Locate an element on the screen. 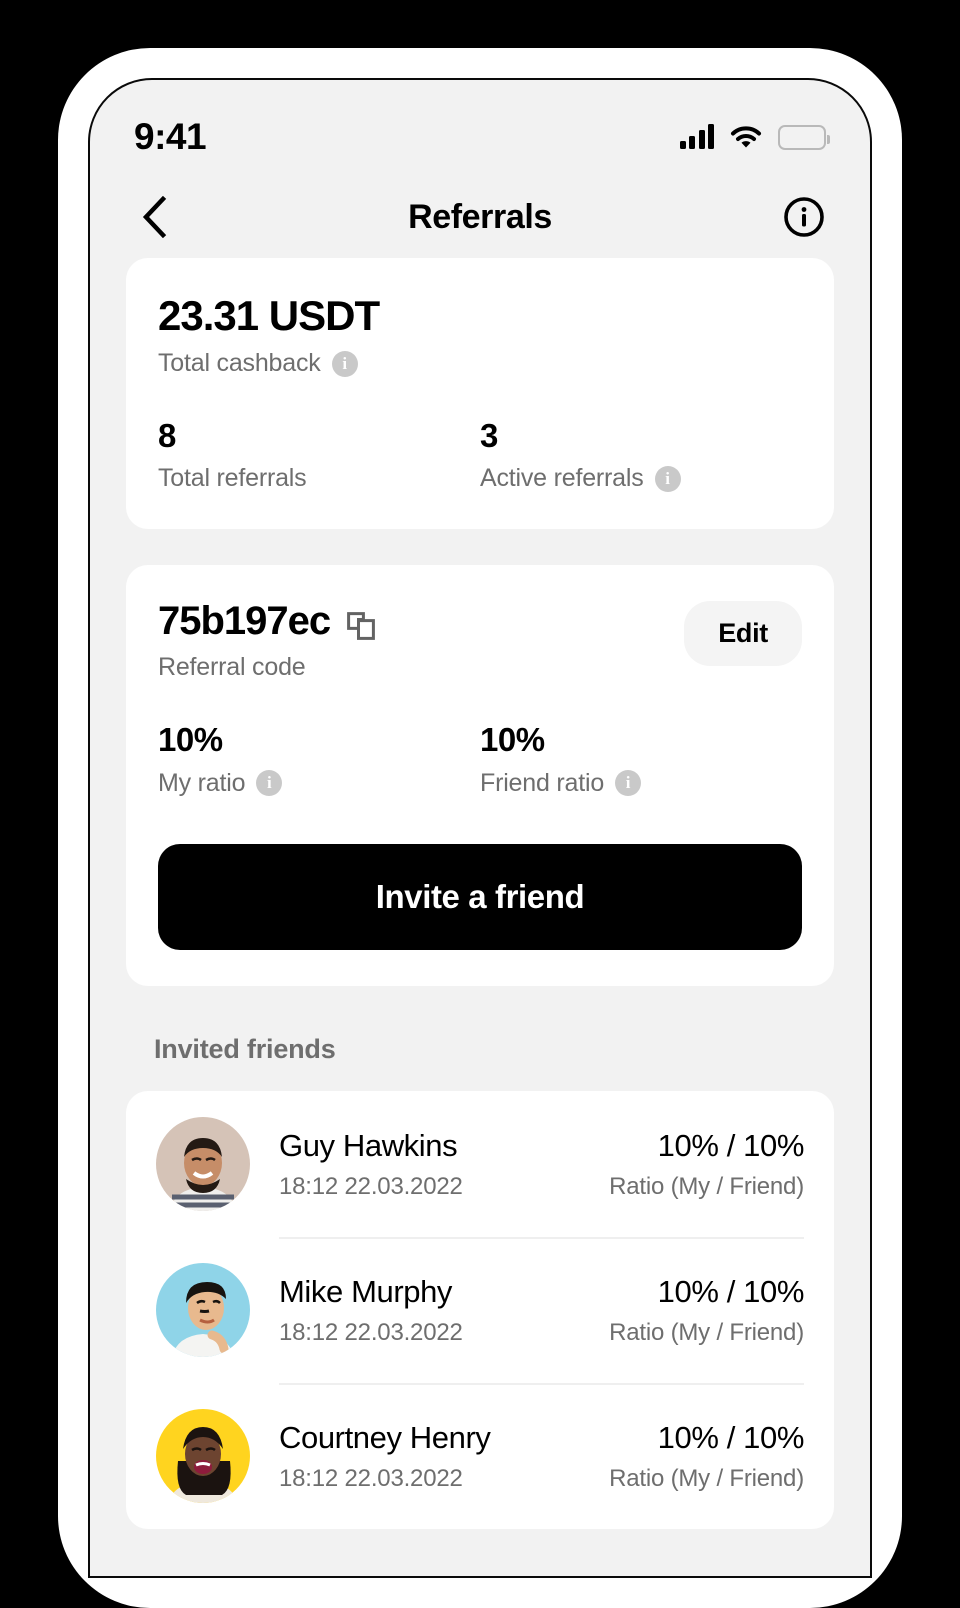  friend-info: Guy Hawkins 18:12 22.03.2022 is located at coordinates (444, 1164).